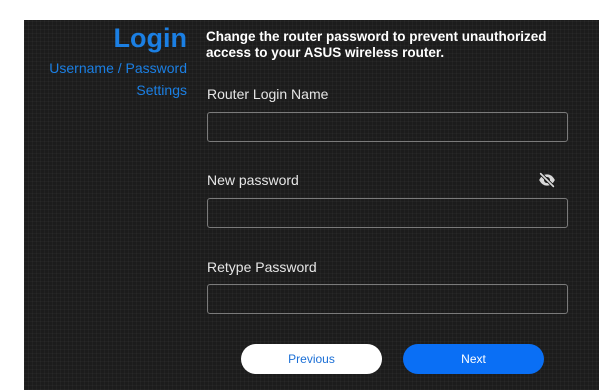  Describe the element at coordinates (387, 299) in the screenshot. I see `retype-password-field` at that location.